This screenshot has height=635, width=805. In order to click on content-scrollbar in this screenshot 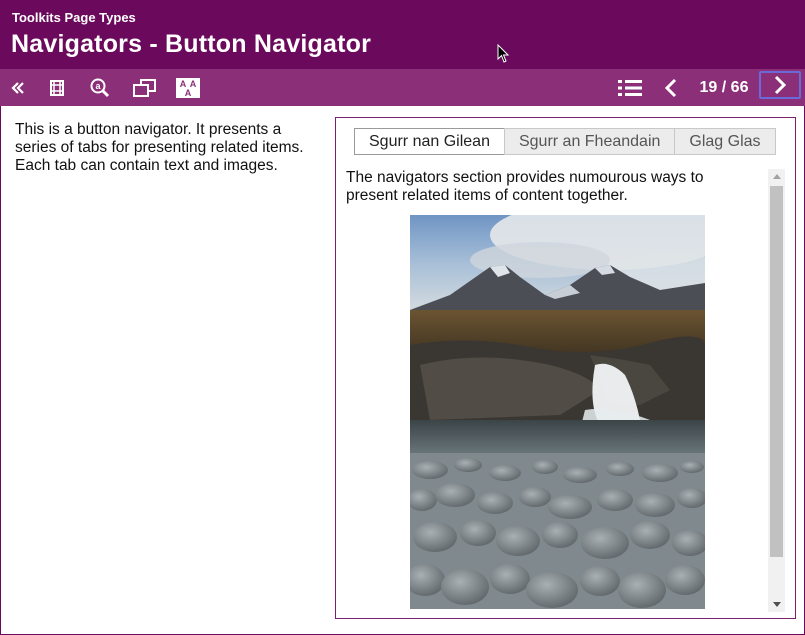, I will do `click(776, 390)`.